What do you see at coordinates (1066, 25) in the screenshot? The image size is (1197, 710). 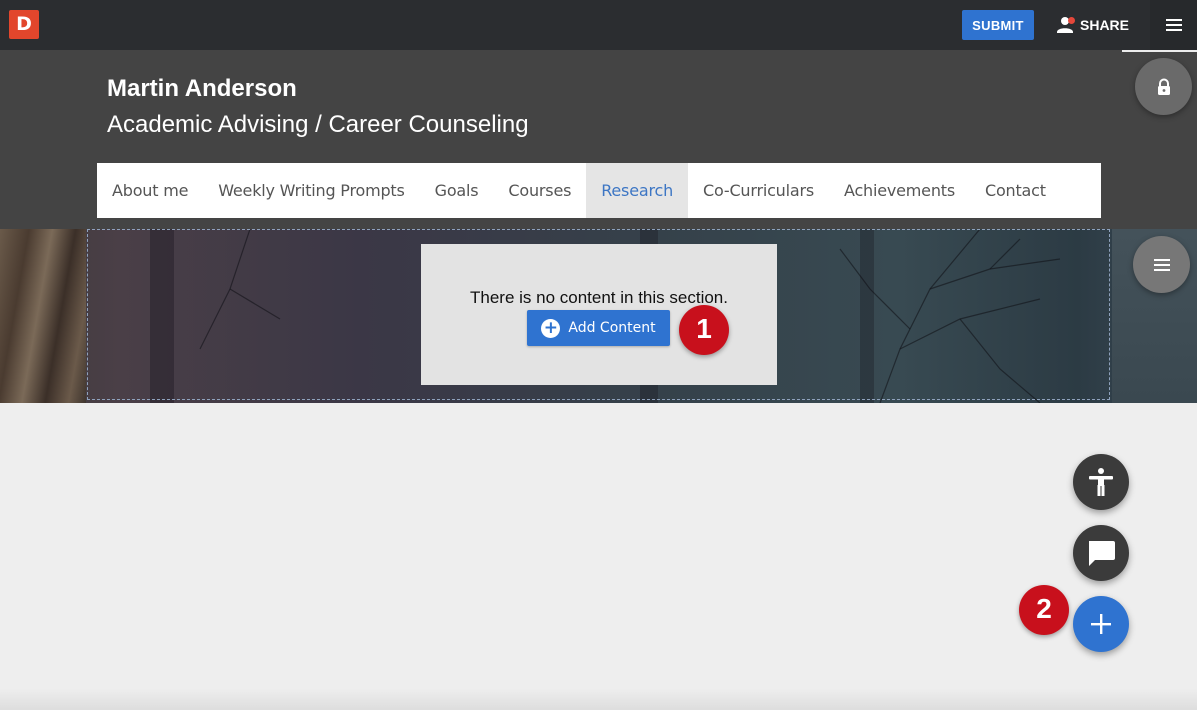 I see `person-icon` at bounding box center [1066, 25].